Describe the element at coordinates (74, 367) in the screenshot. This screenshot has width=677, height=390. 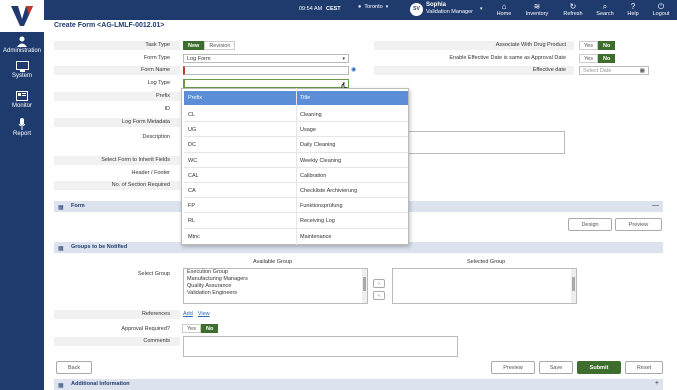
I see `back-button: Back` at that location.